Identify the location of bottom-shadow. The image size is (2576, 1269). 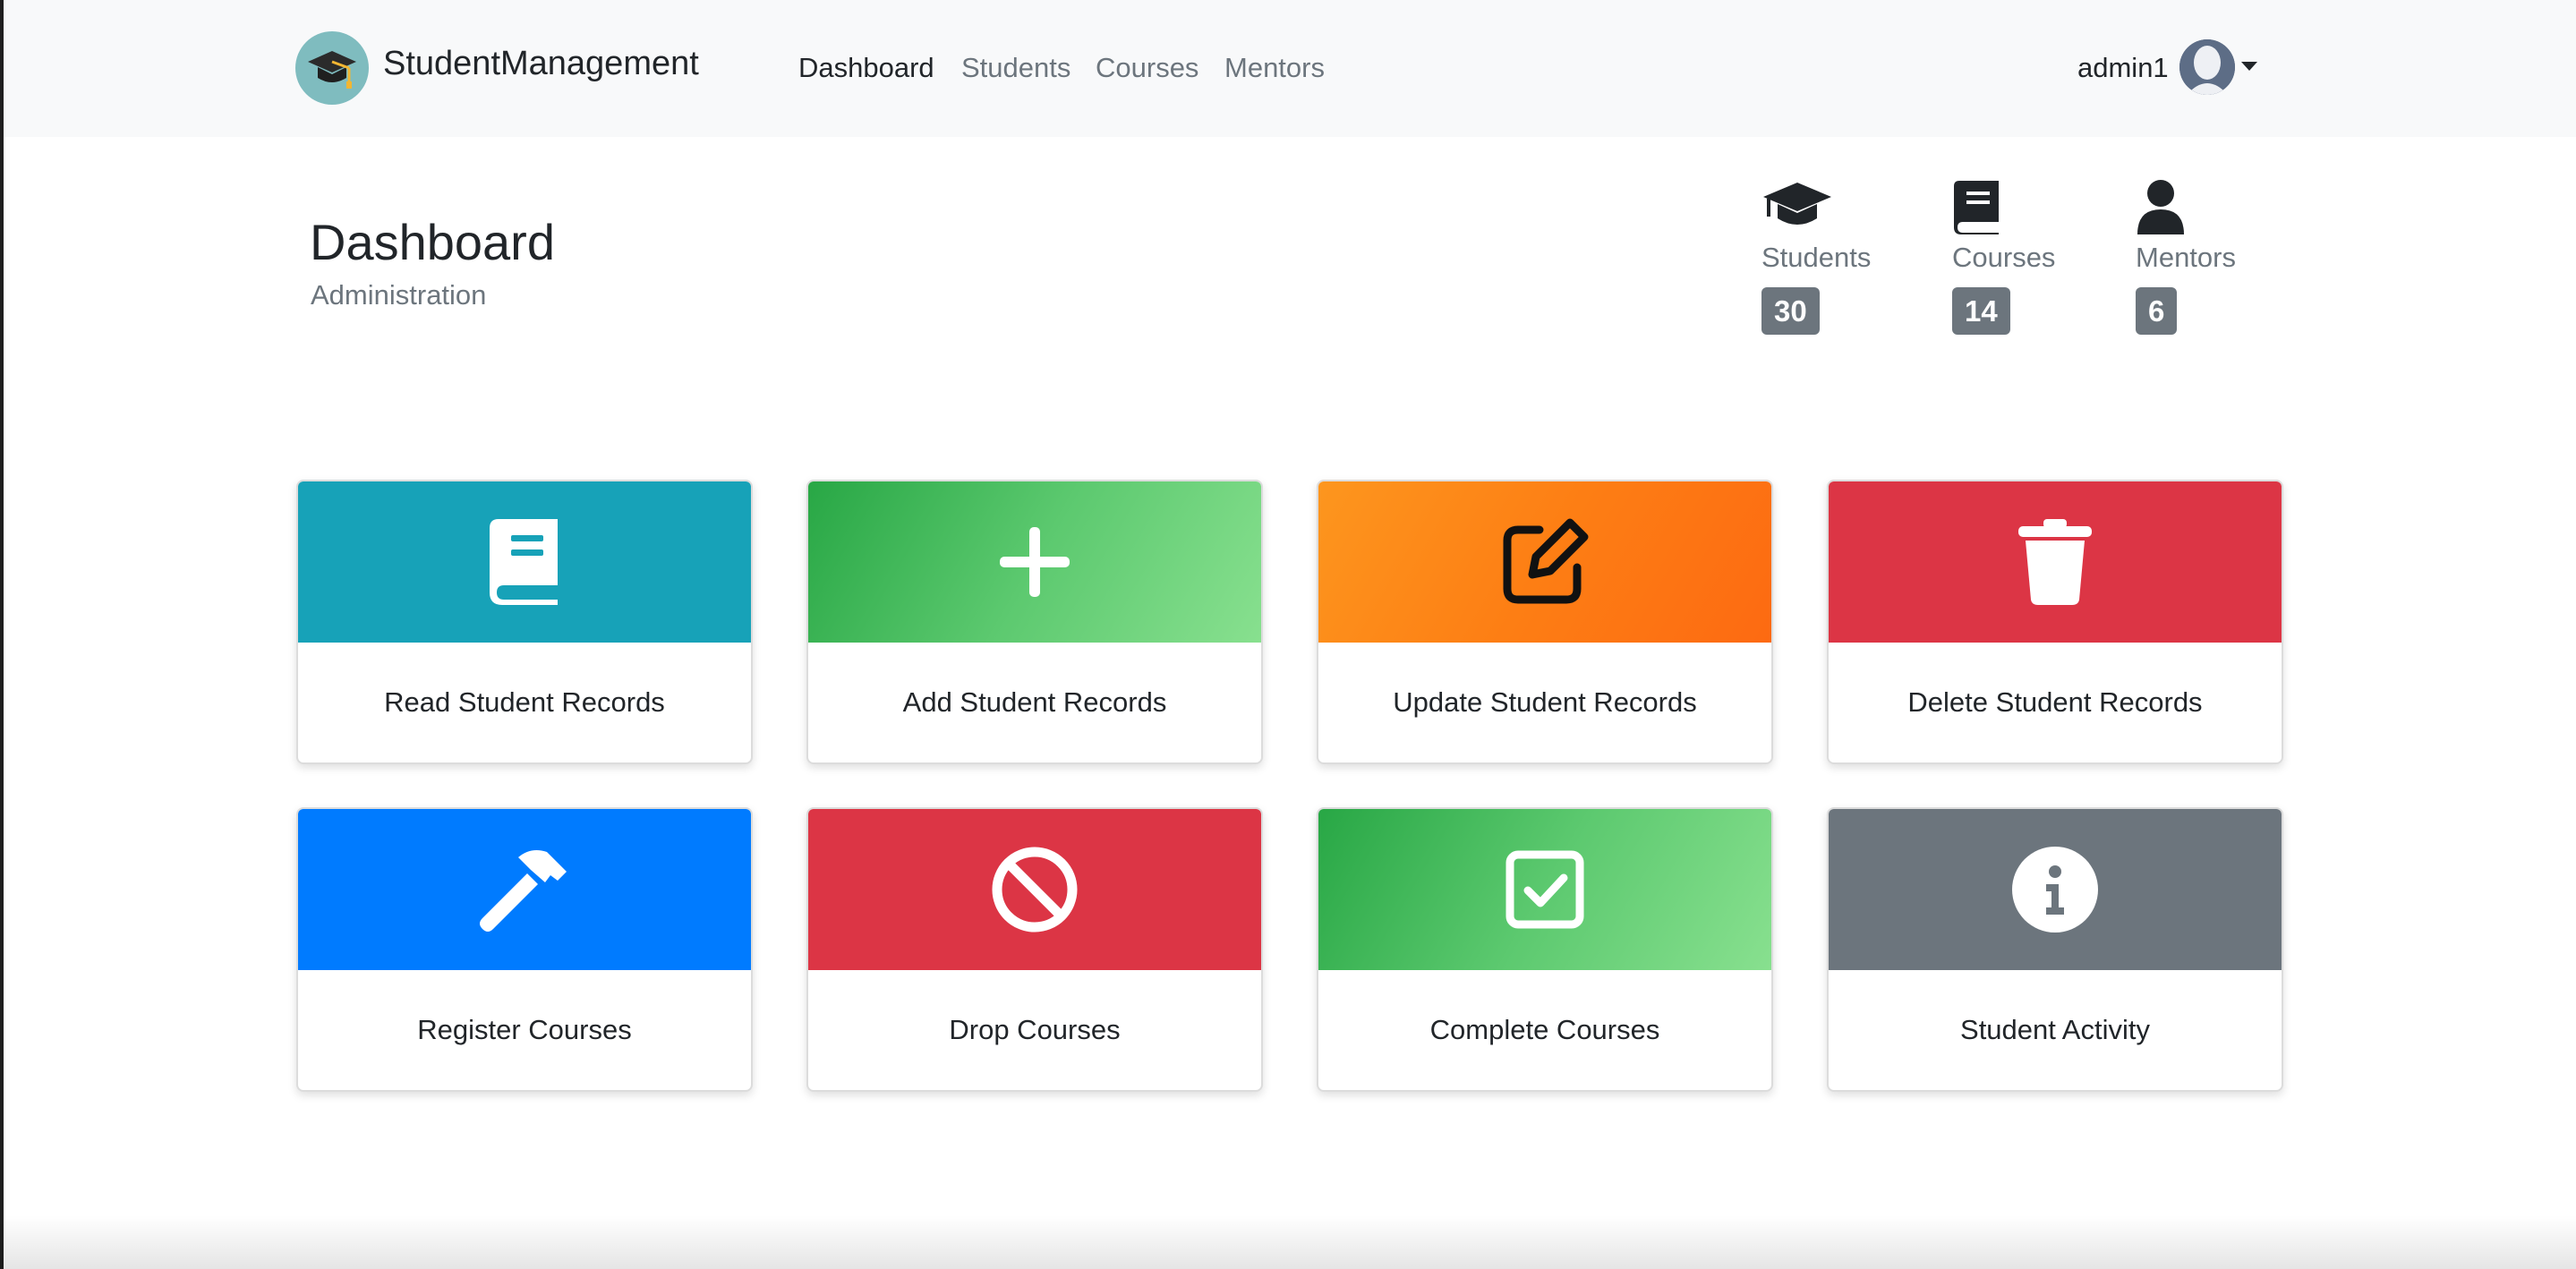
(1288, 1242).